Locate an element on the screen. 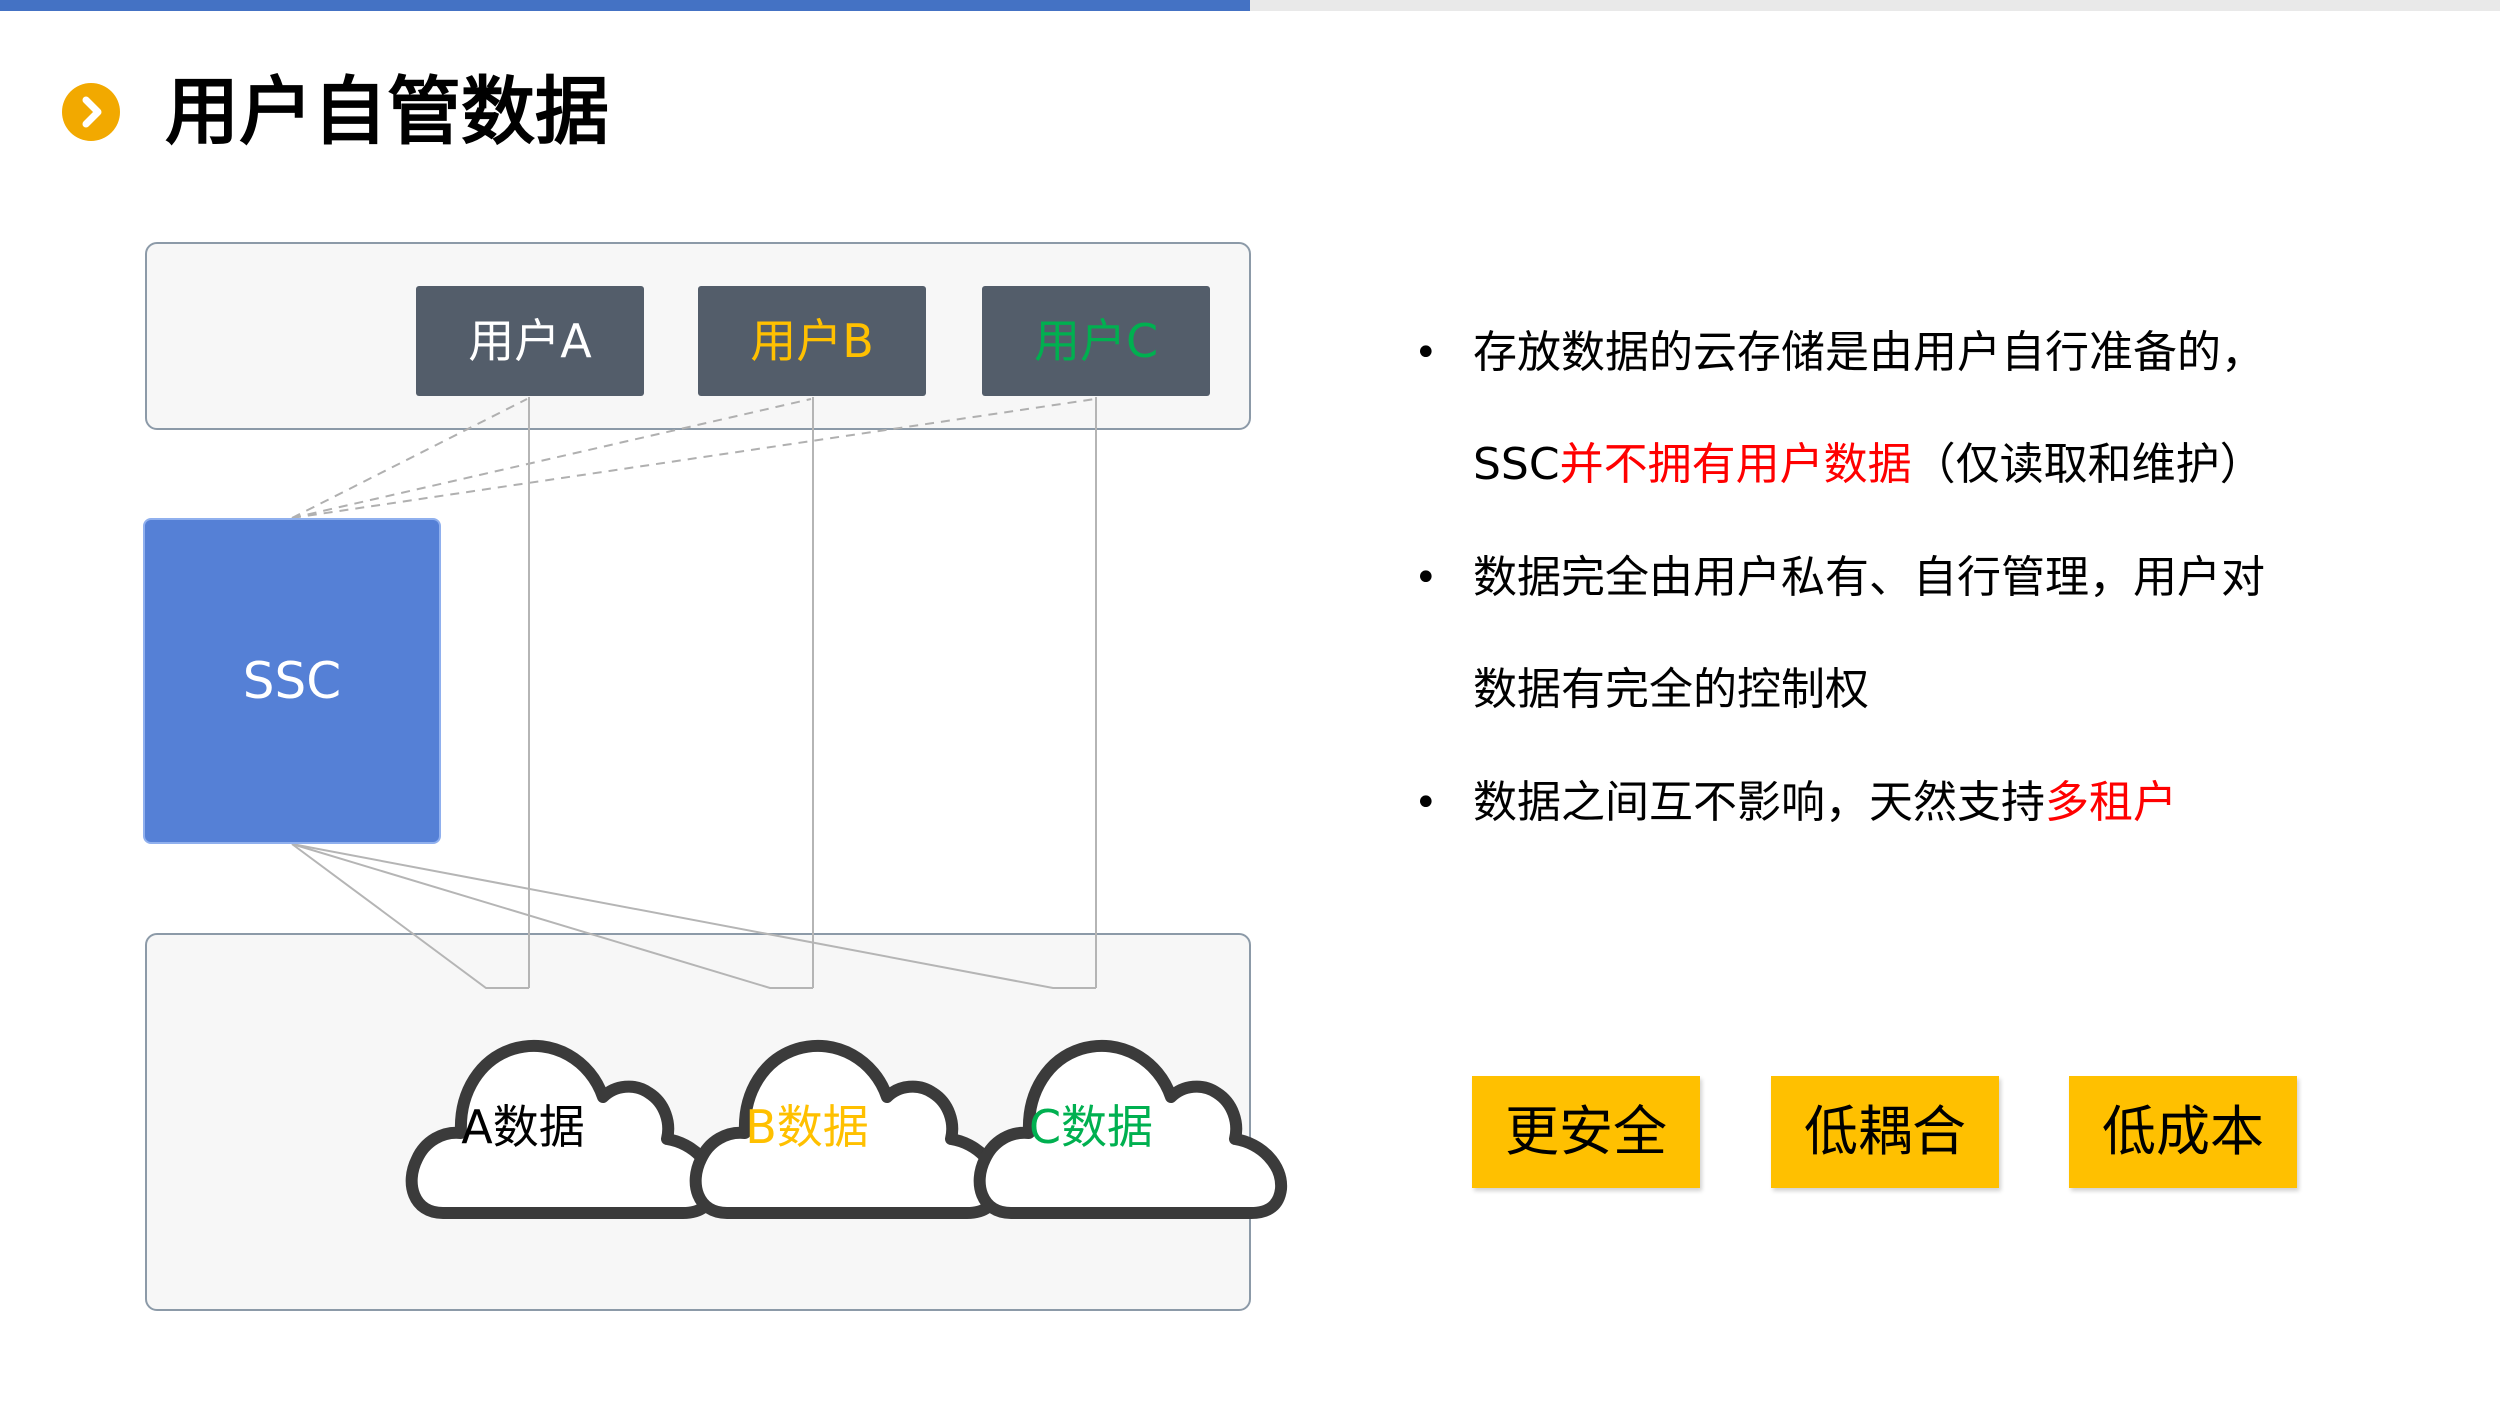  dashed-link-ssc-user-b is located at coordinates (551, 458).